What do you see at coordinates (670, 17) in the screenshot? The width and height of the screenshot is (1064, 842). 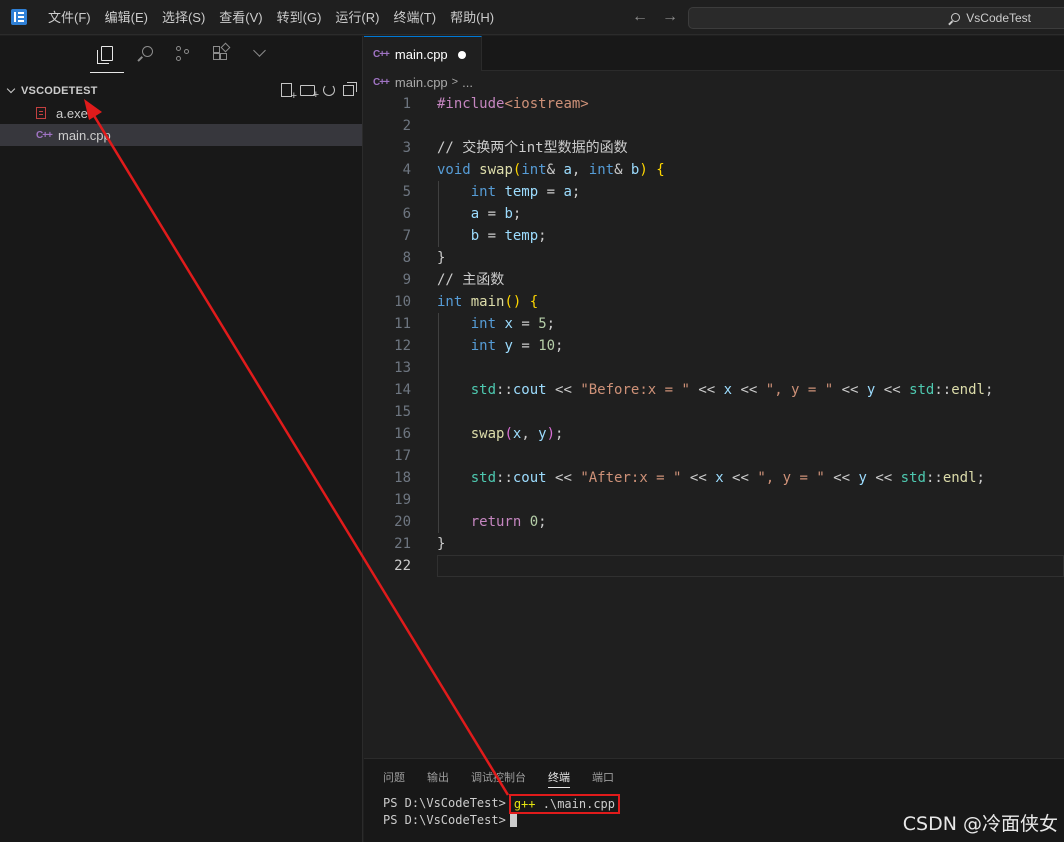 I see `forward-arrow-icon: →` at bounding box center [670, 17].